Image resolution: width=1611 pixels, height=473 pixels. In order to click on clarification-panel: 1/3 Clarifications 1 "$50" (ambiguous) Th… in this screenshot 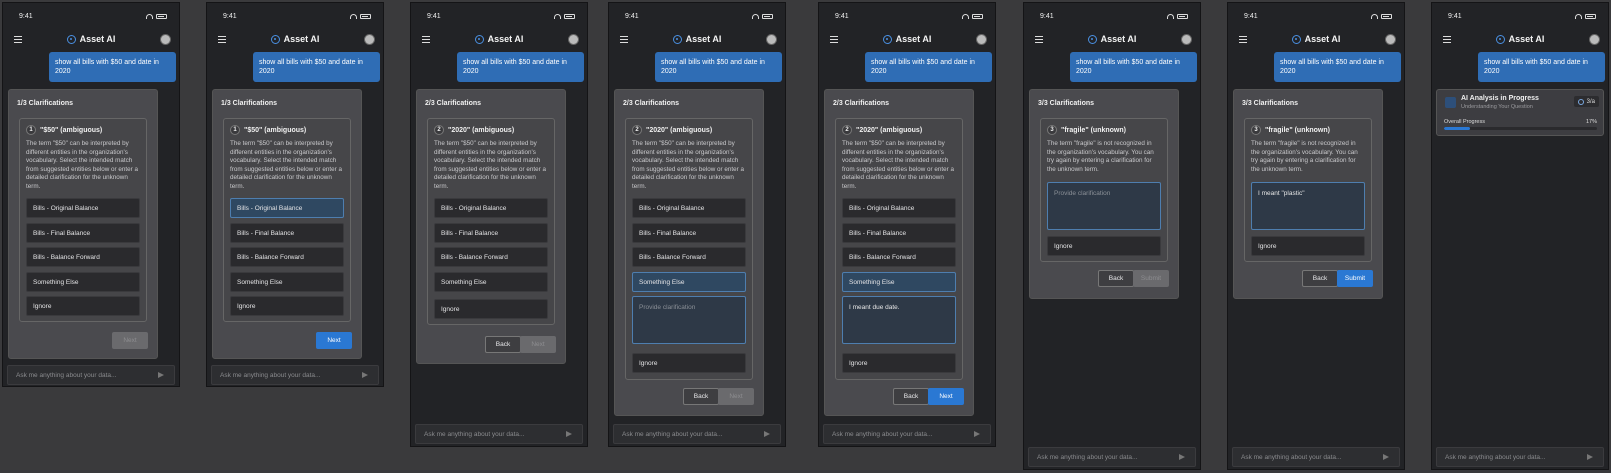, I will do `click(287, 224)`.